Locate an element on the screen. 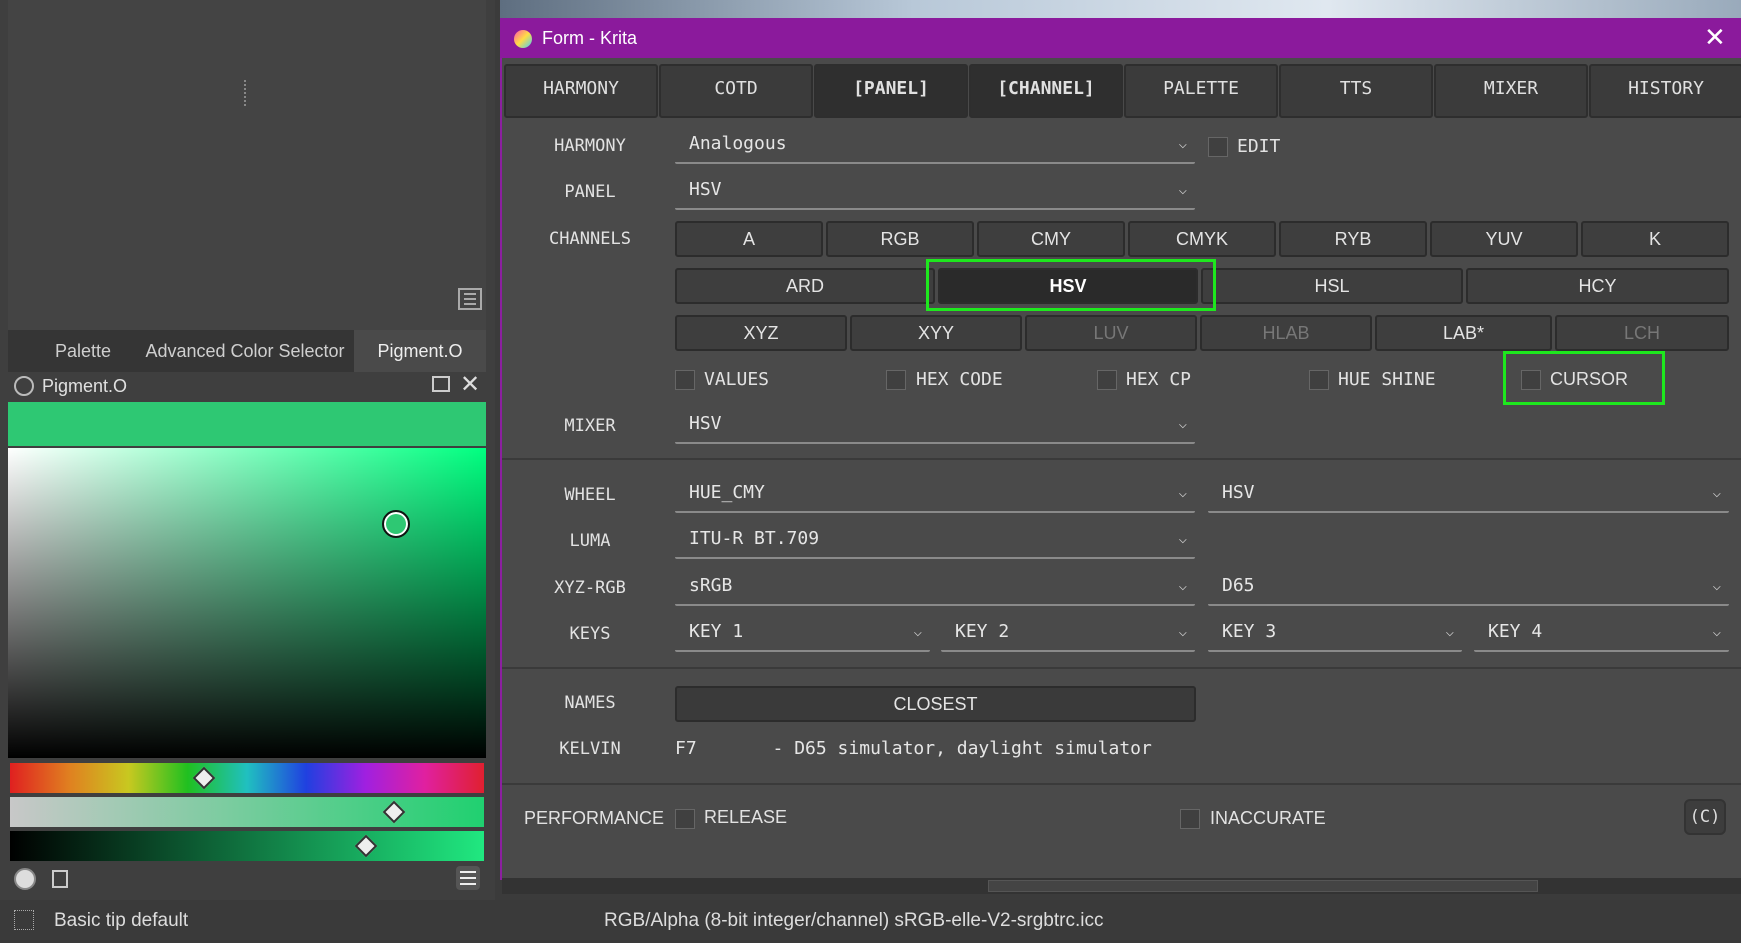  hue-slider is located at coordinates (247, 778).